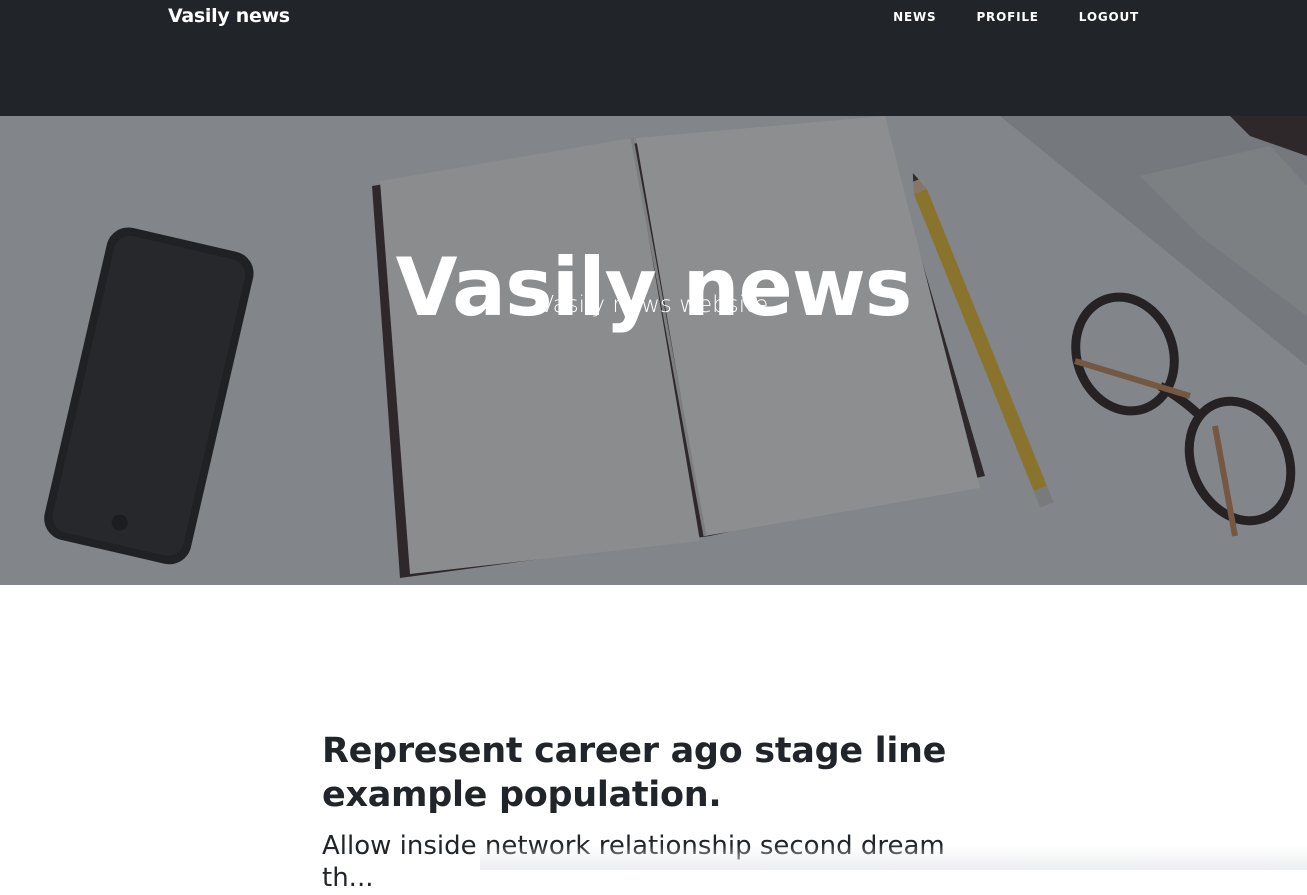 The image size is (1307, 895). Describe the element at coordinates (653, 305) in the screenshot. I see `site-subheading: Vasily news website` at that location.